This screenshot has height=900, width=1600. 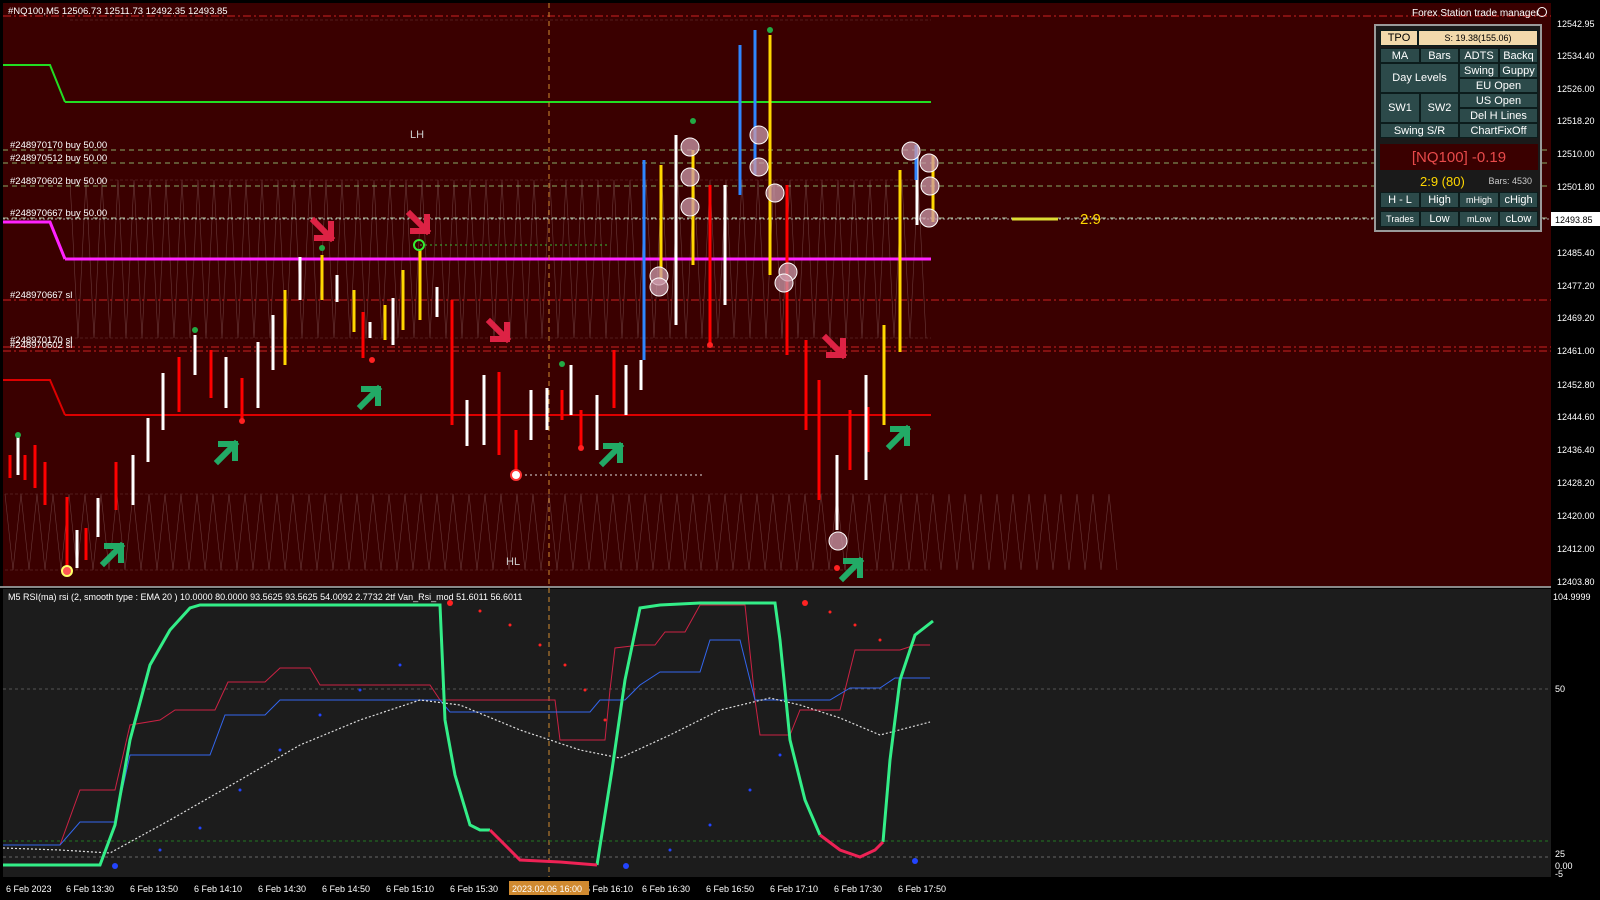 I want to click on price-tick: 12526.00, so click(x=1576, y=89).